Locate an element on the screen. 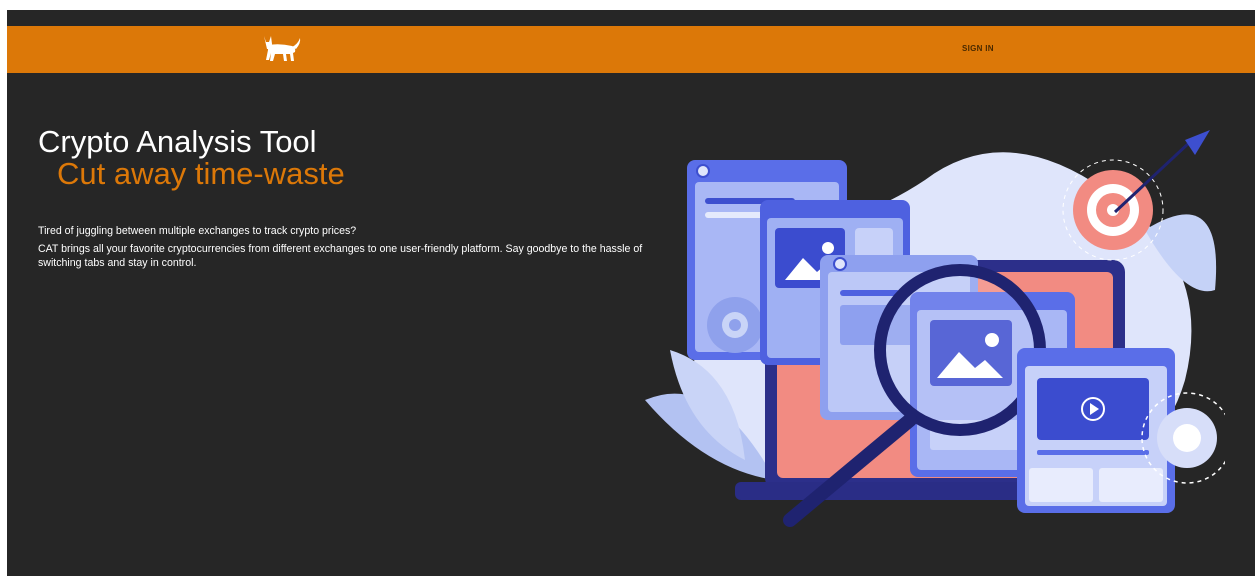 This screenshot has width=1255, height=576. cat-icon is located at coordinates (280, 49).